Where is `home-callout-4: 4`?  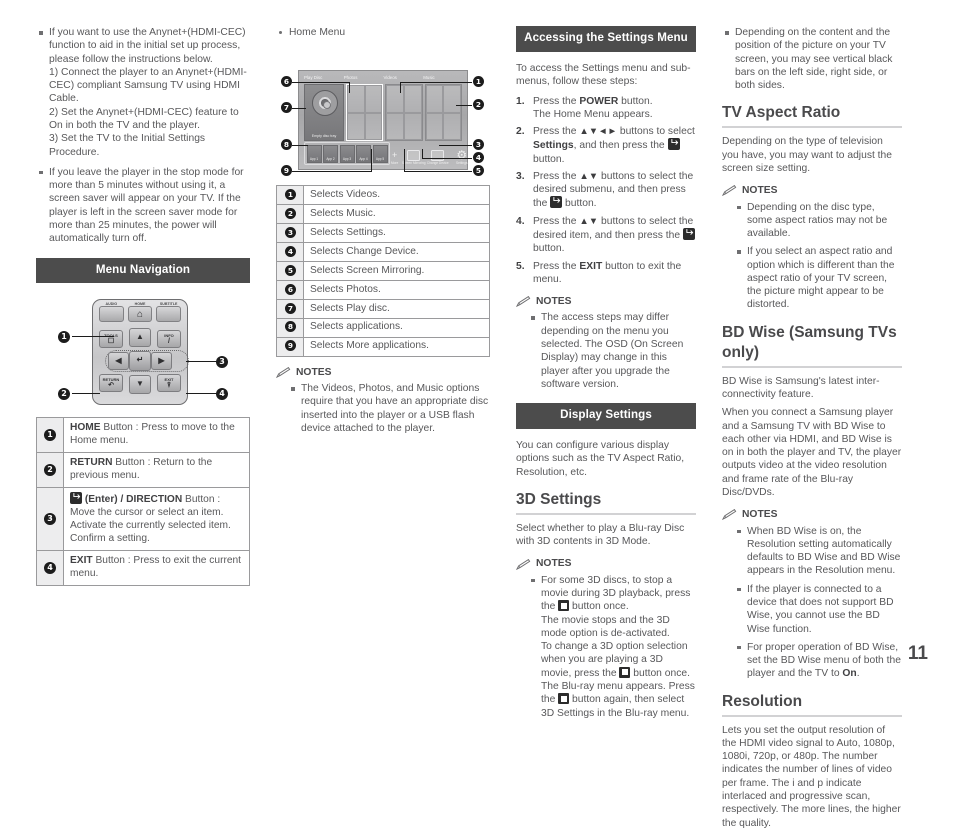
home-callout-4: 4 is located at coordinates (478, 158).